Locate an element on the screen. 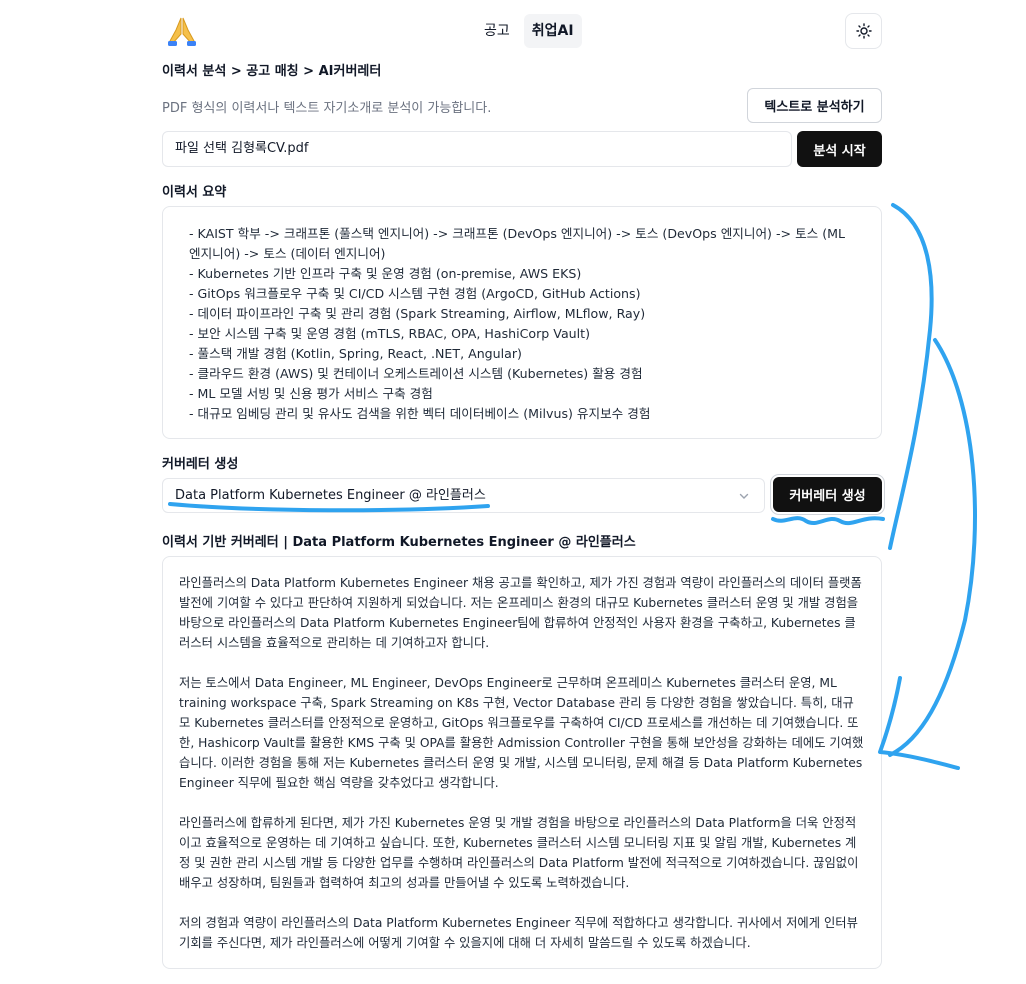 Image resolution: width=1026 pixels, height=984 pixels. sun-icon is located at coordinates (863, 31).